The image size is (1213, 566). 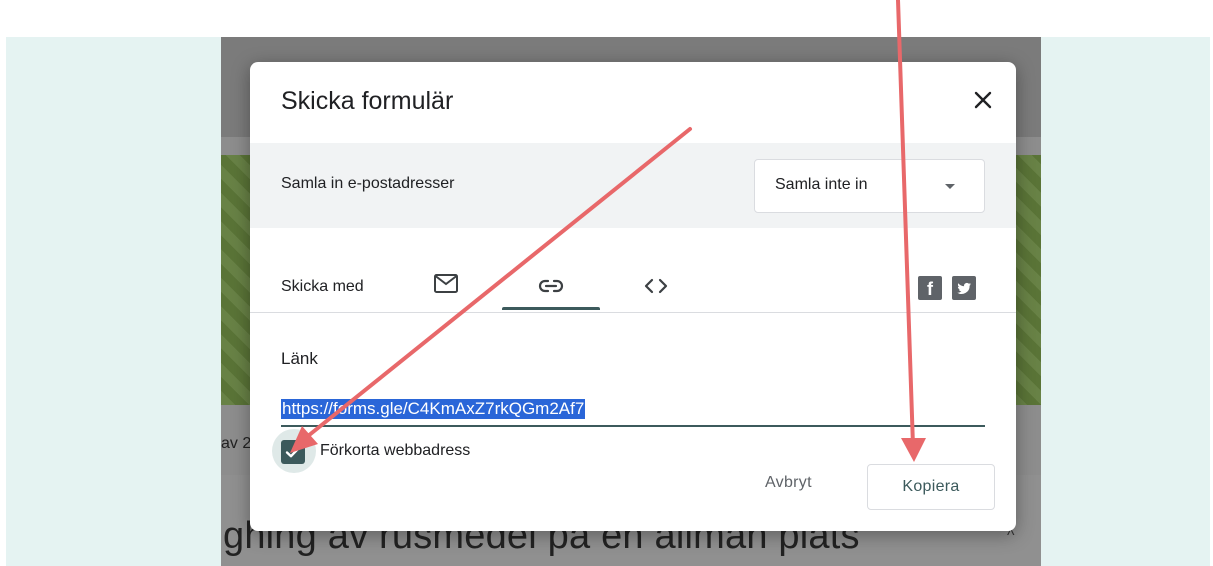 I want to click on link-url-selected-text: https://forms.gle/C4KmAxZ7rkQGm2Af7, so click(x=433, y=409).